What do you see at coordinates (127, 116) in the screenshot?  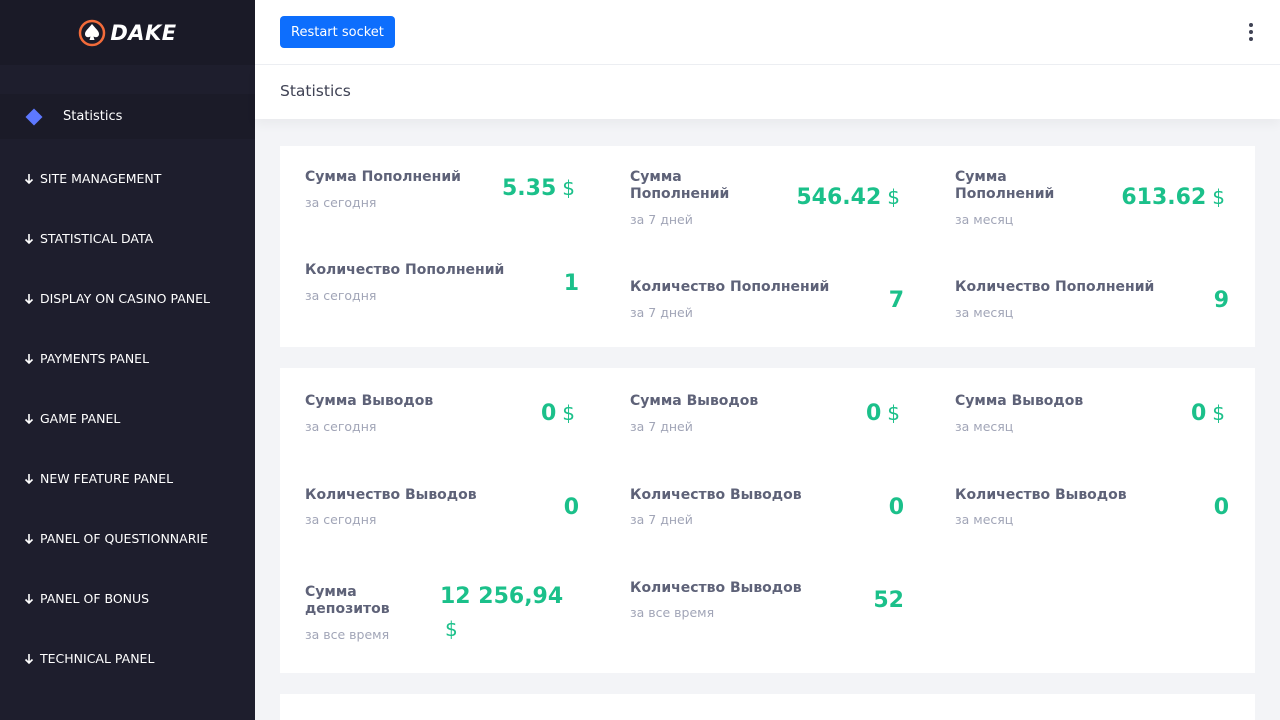 I see `sidebar-item-statistics: Statistics` at bounding box center [127, 116].